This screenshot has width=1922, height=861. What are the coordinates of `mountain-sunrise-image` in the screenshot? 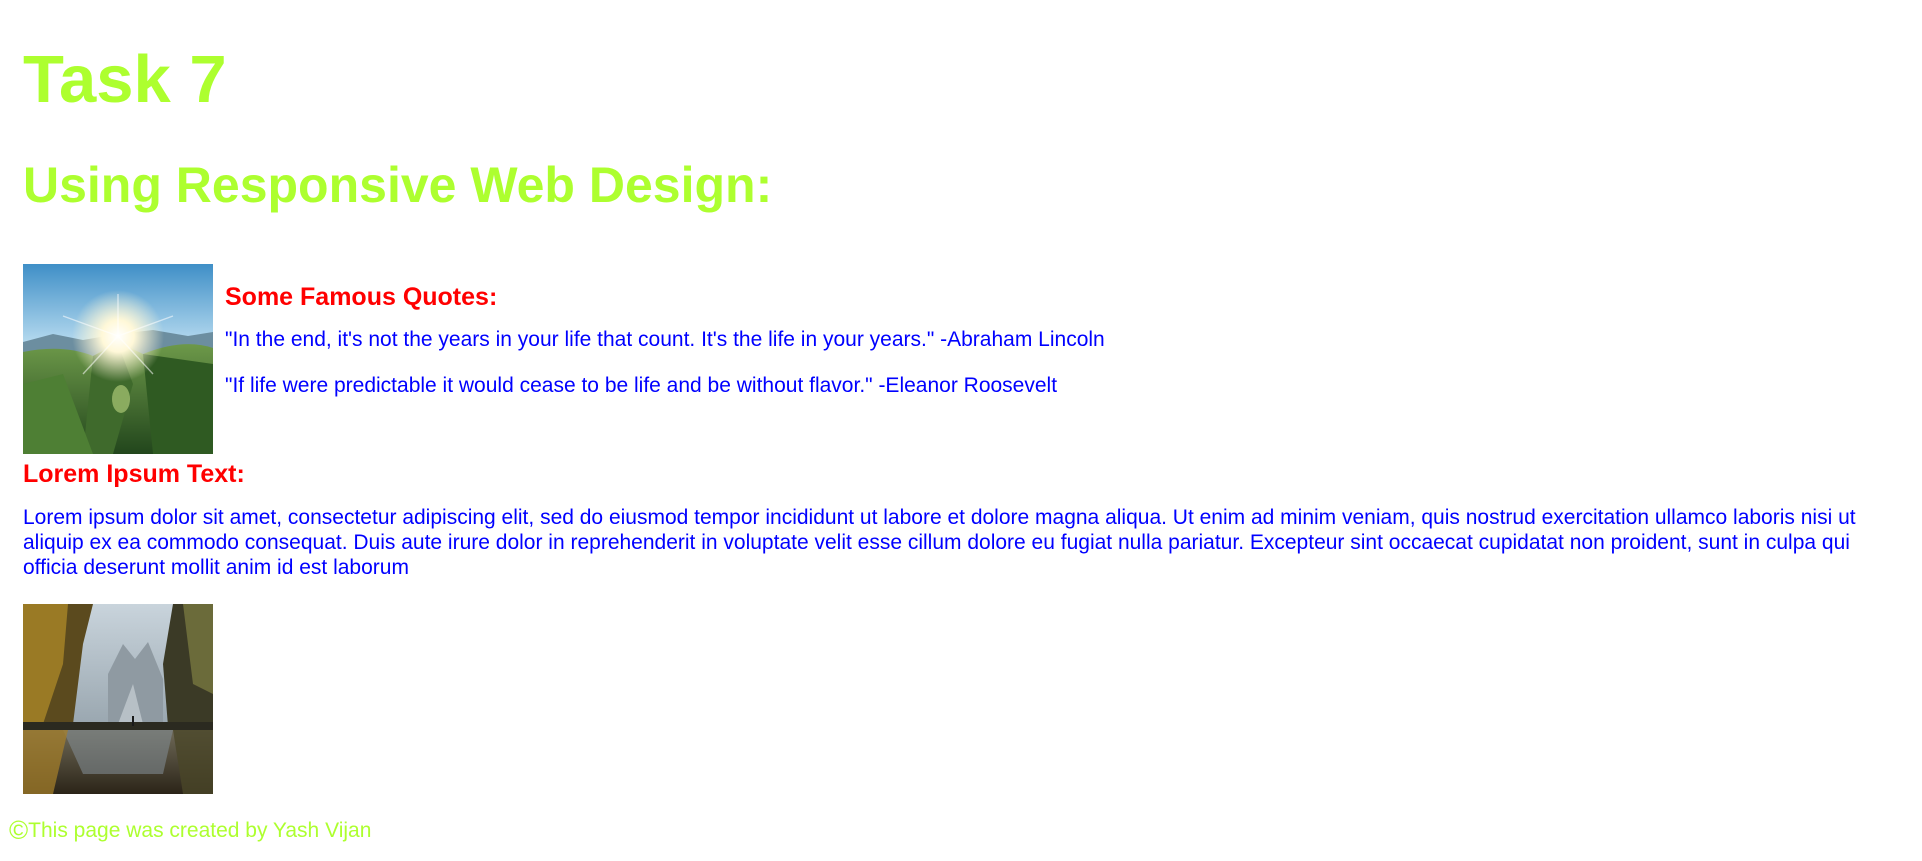 It's located at (118, 359).